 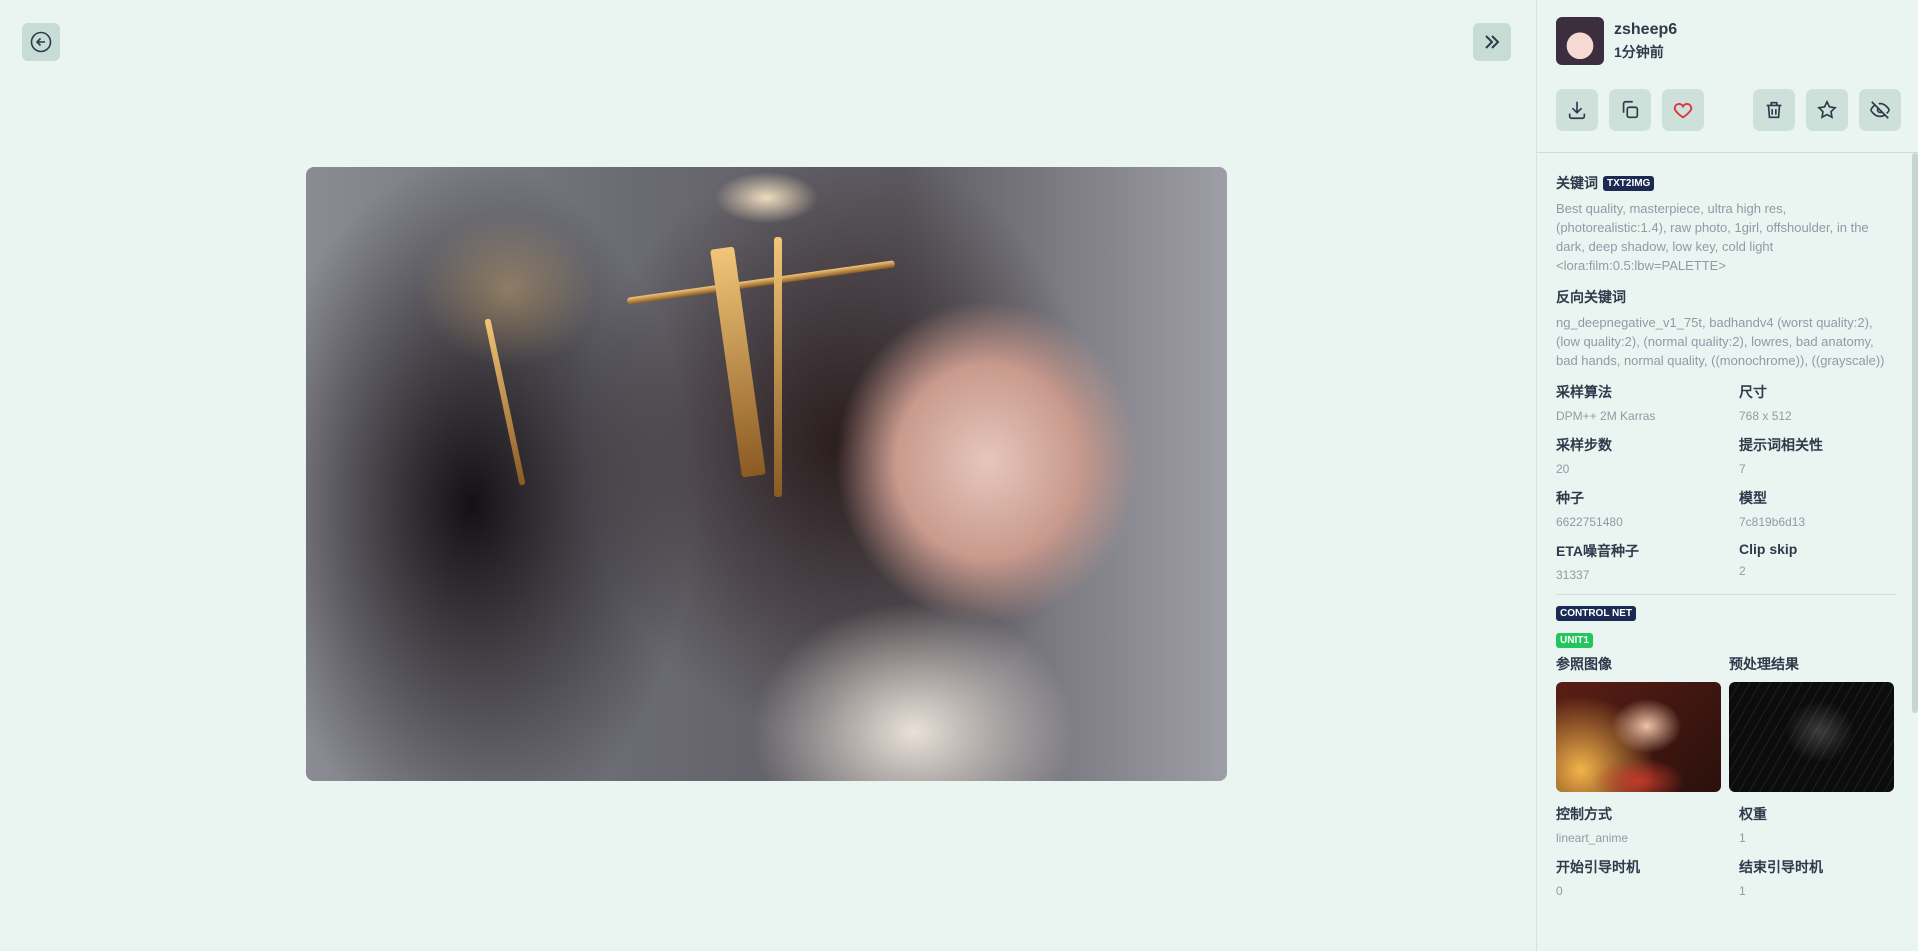 What do you see at coordinates (1598, 867) in the screenshot?
I see `param-key: 开始引导时机` at bounding box center [1598, 867].